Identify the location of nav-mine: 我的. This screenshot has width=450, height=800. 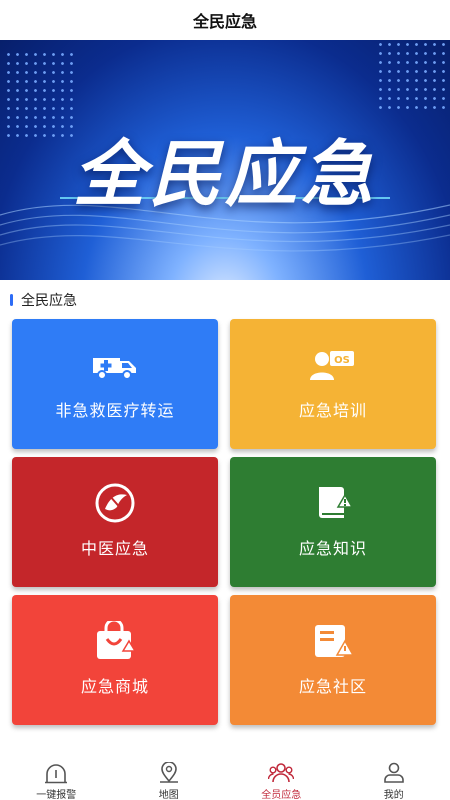
(394, 776).